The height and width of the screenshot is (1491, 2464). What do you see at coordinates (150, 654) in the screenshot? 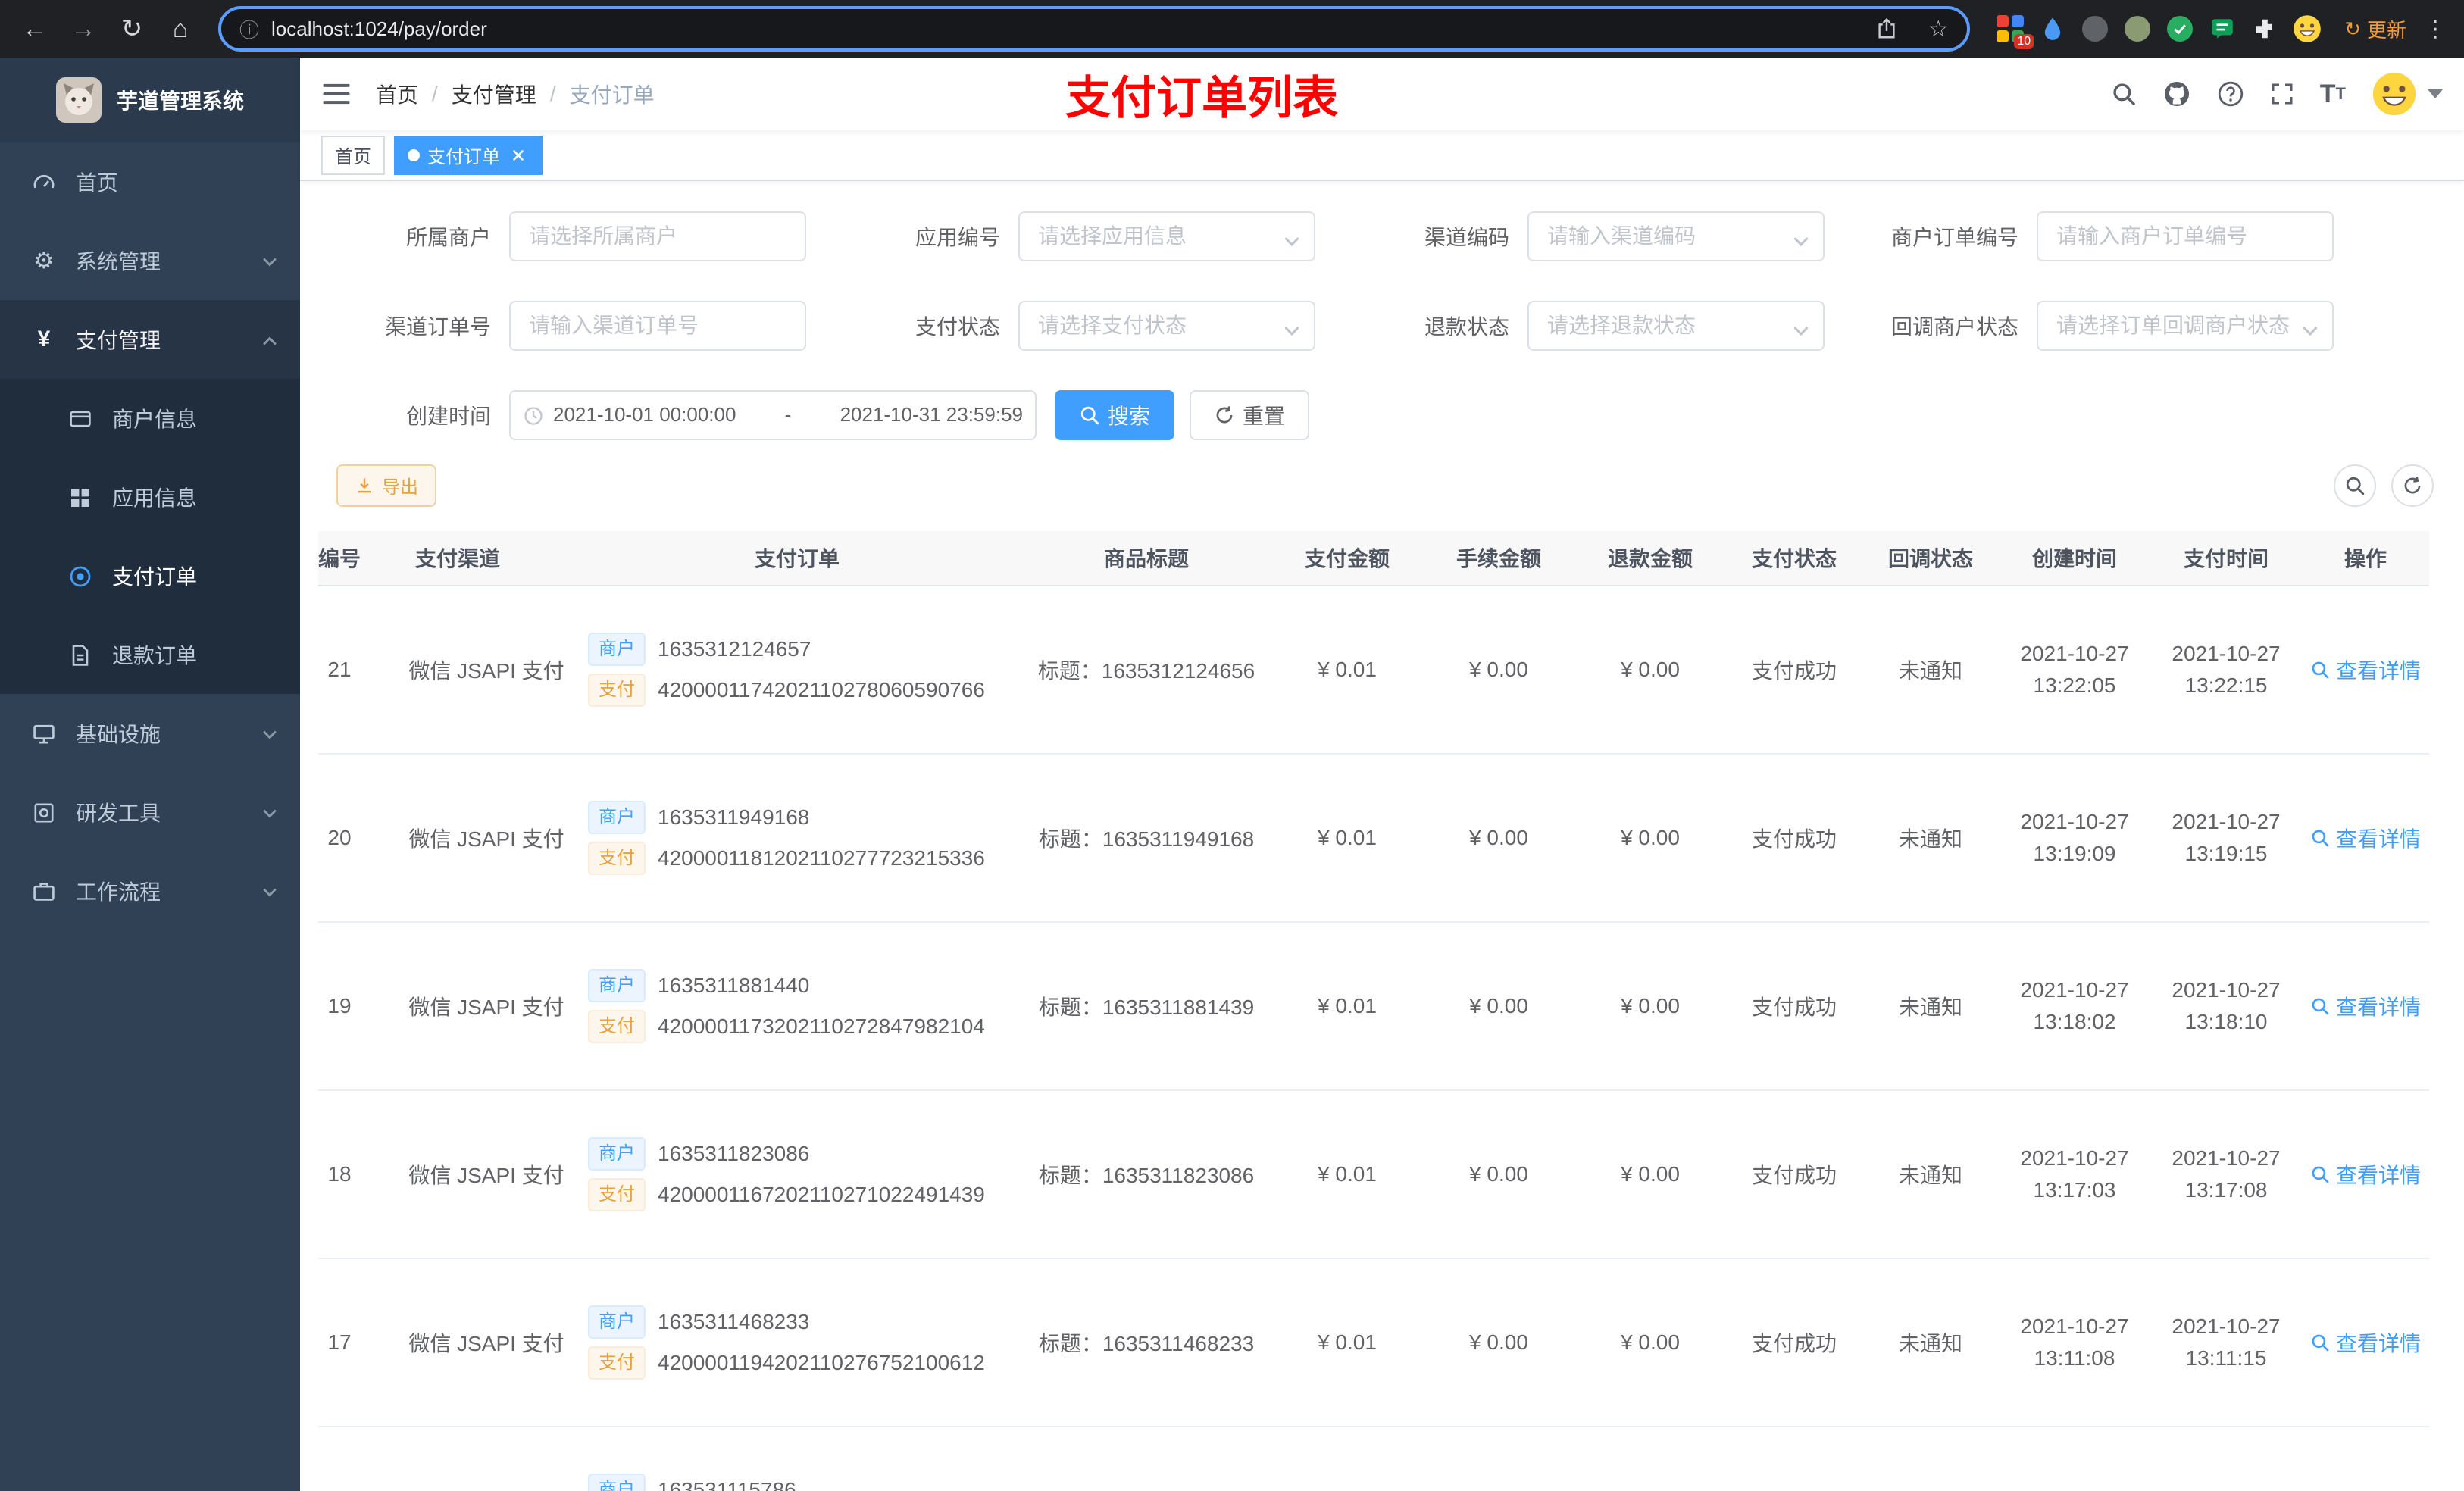
I see `sidebar-item-refund-orders: 退款订单` at bounding box center [150, 654].